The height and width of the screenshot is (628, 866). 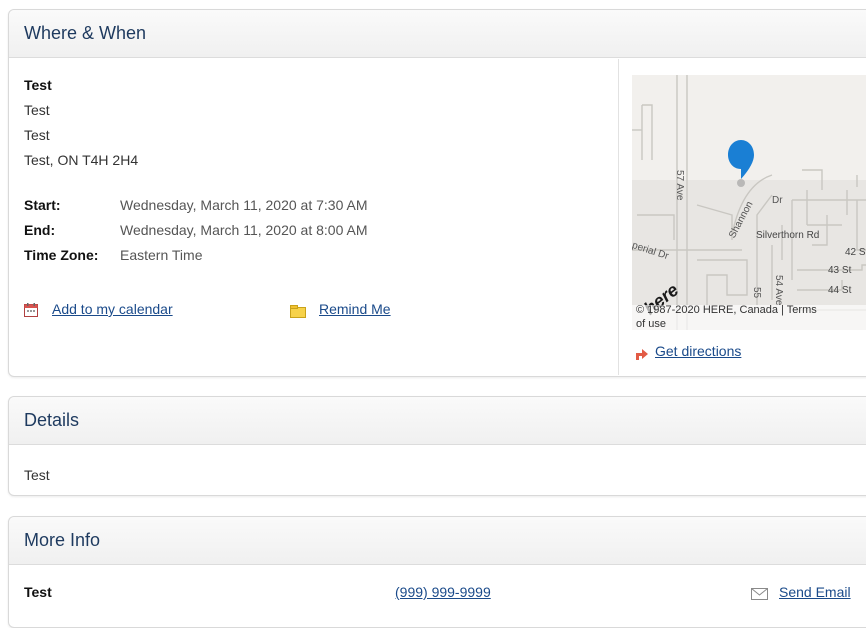 I want to click on contact-name: Test, so click(x=38, y=592).